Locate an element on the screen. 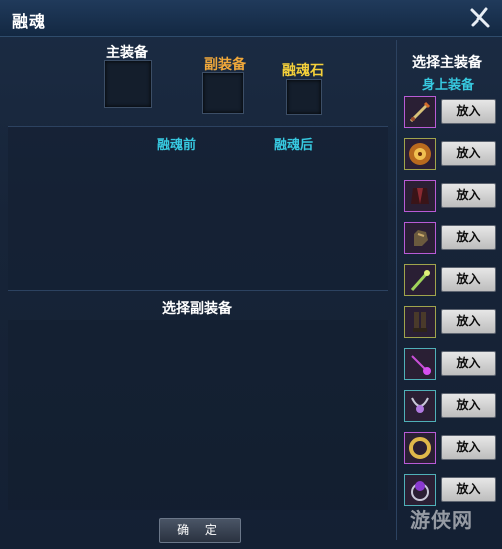  site-watermark: 游侠网 is located at coordinates (441, 520).